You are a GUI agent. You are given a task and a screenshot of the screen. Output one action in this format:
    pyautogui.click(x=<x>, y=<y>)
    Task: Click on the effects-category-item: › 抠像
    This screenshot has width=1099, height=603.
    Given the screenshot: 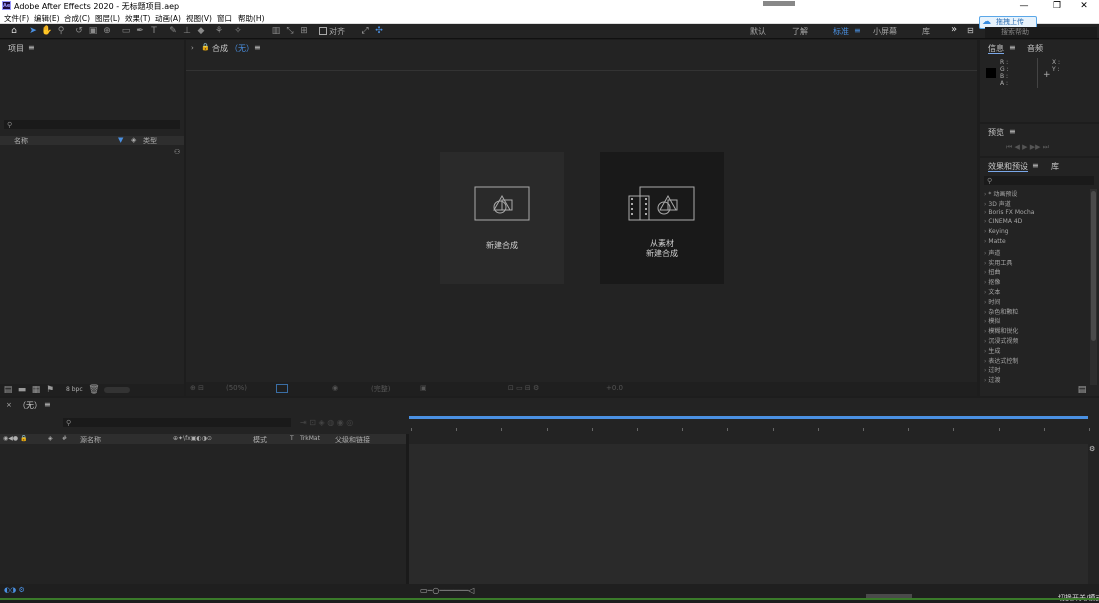 What is the action you would take?
    pyautogui.click(x=992, y=281)
    